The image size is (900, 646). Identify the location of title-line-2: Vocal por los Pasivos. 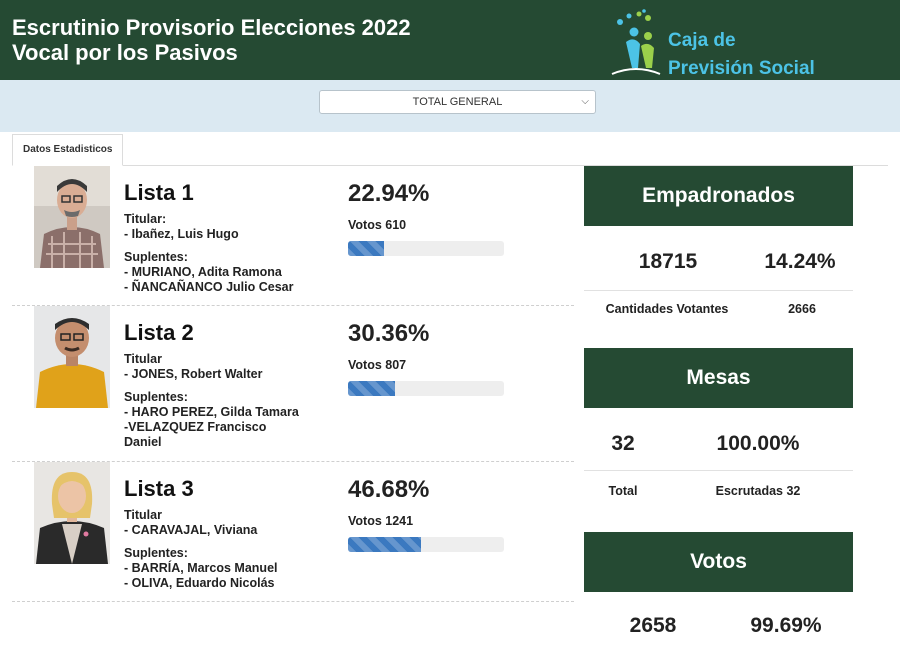
(125, 52).